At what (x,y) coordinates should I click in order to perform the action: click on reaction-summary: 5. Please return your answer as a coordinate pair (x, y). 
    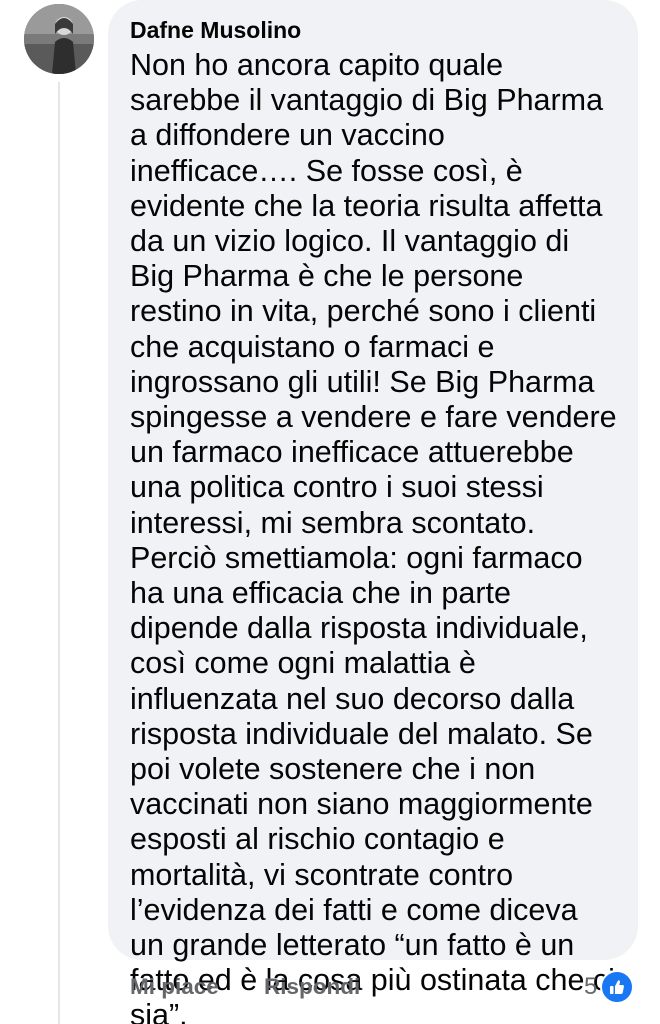
    Looking at the image, I should click on (609, 987).